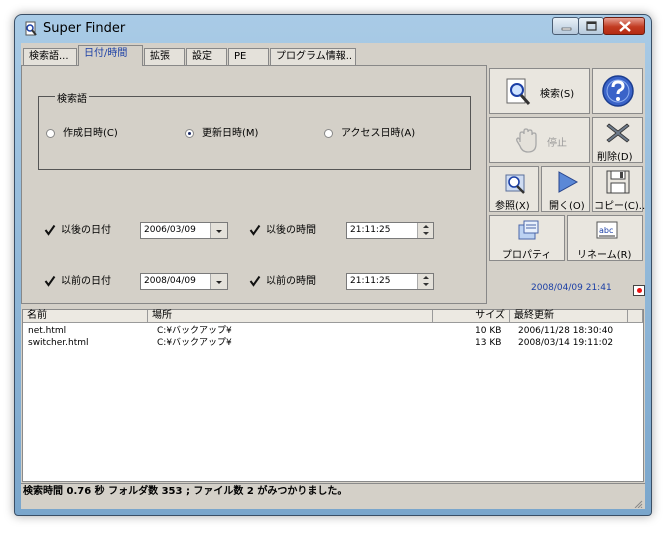 This screenshot has height=534, width=670. I want to click on close-icon, so click(625, 26).